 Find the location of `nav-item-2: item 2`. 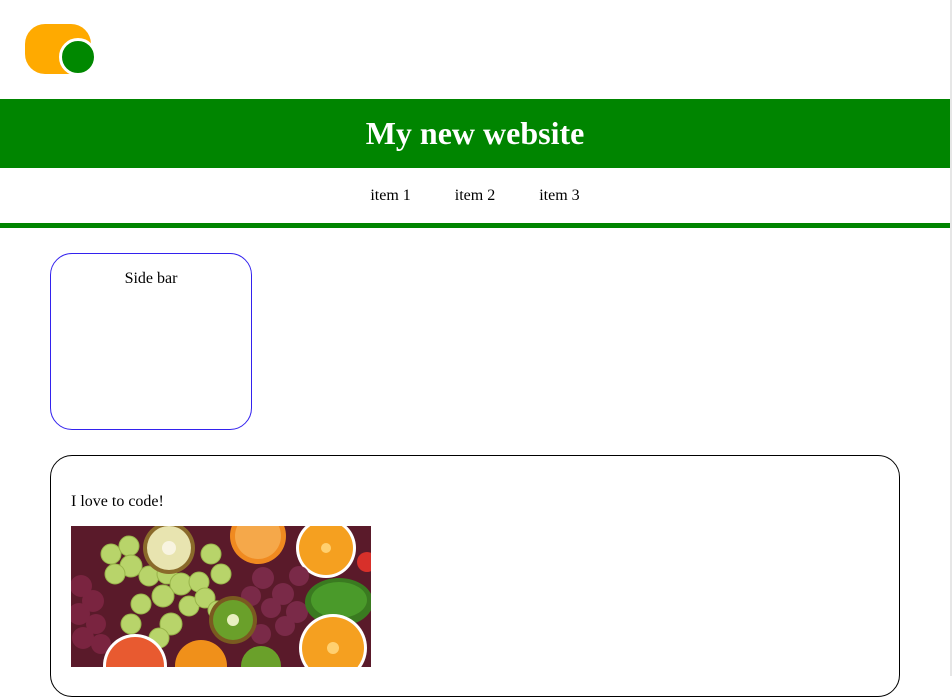

nav-item-2: item 2 is located at coordinates (475, 196).